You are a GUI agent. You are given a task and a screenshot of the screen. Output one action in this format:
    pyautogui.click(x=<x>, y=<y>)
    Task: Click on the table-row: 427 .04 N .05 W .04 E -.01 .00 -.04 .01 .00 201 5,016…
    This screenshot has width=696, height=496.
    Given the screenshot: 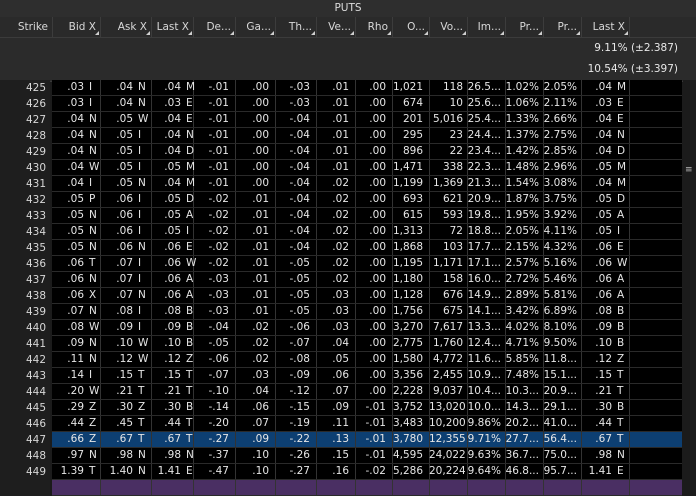 What is the action you would take?
    pyautogui.click(x=348, y=120)
    